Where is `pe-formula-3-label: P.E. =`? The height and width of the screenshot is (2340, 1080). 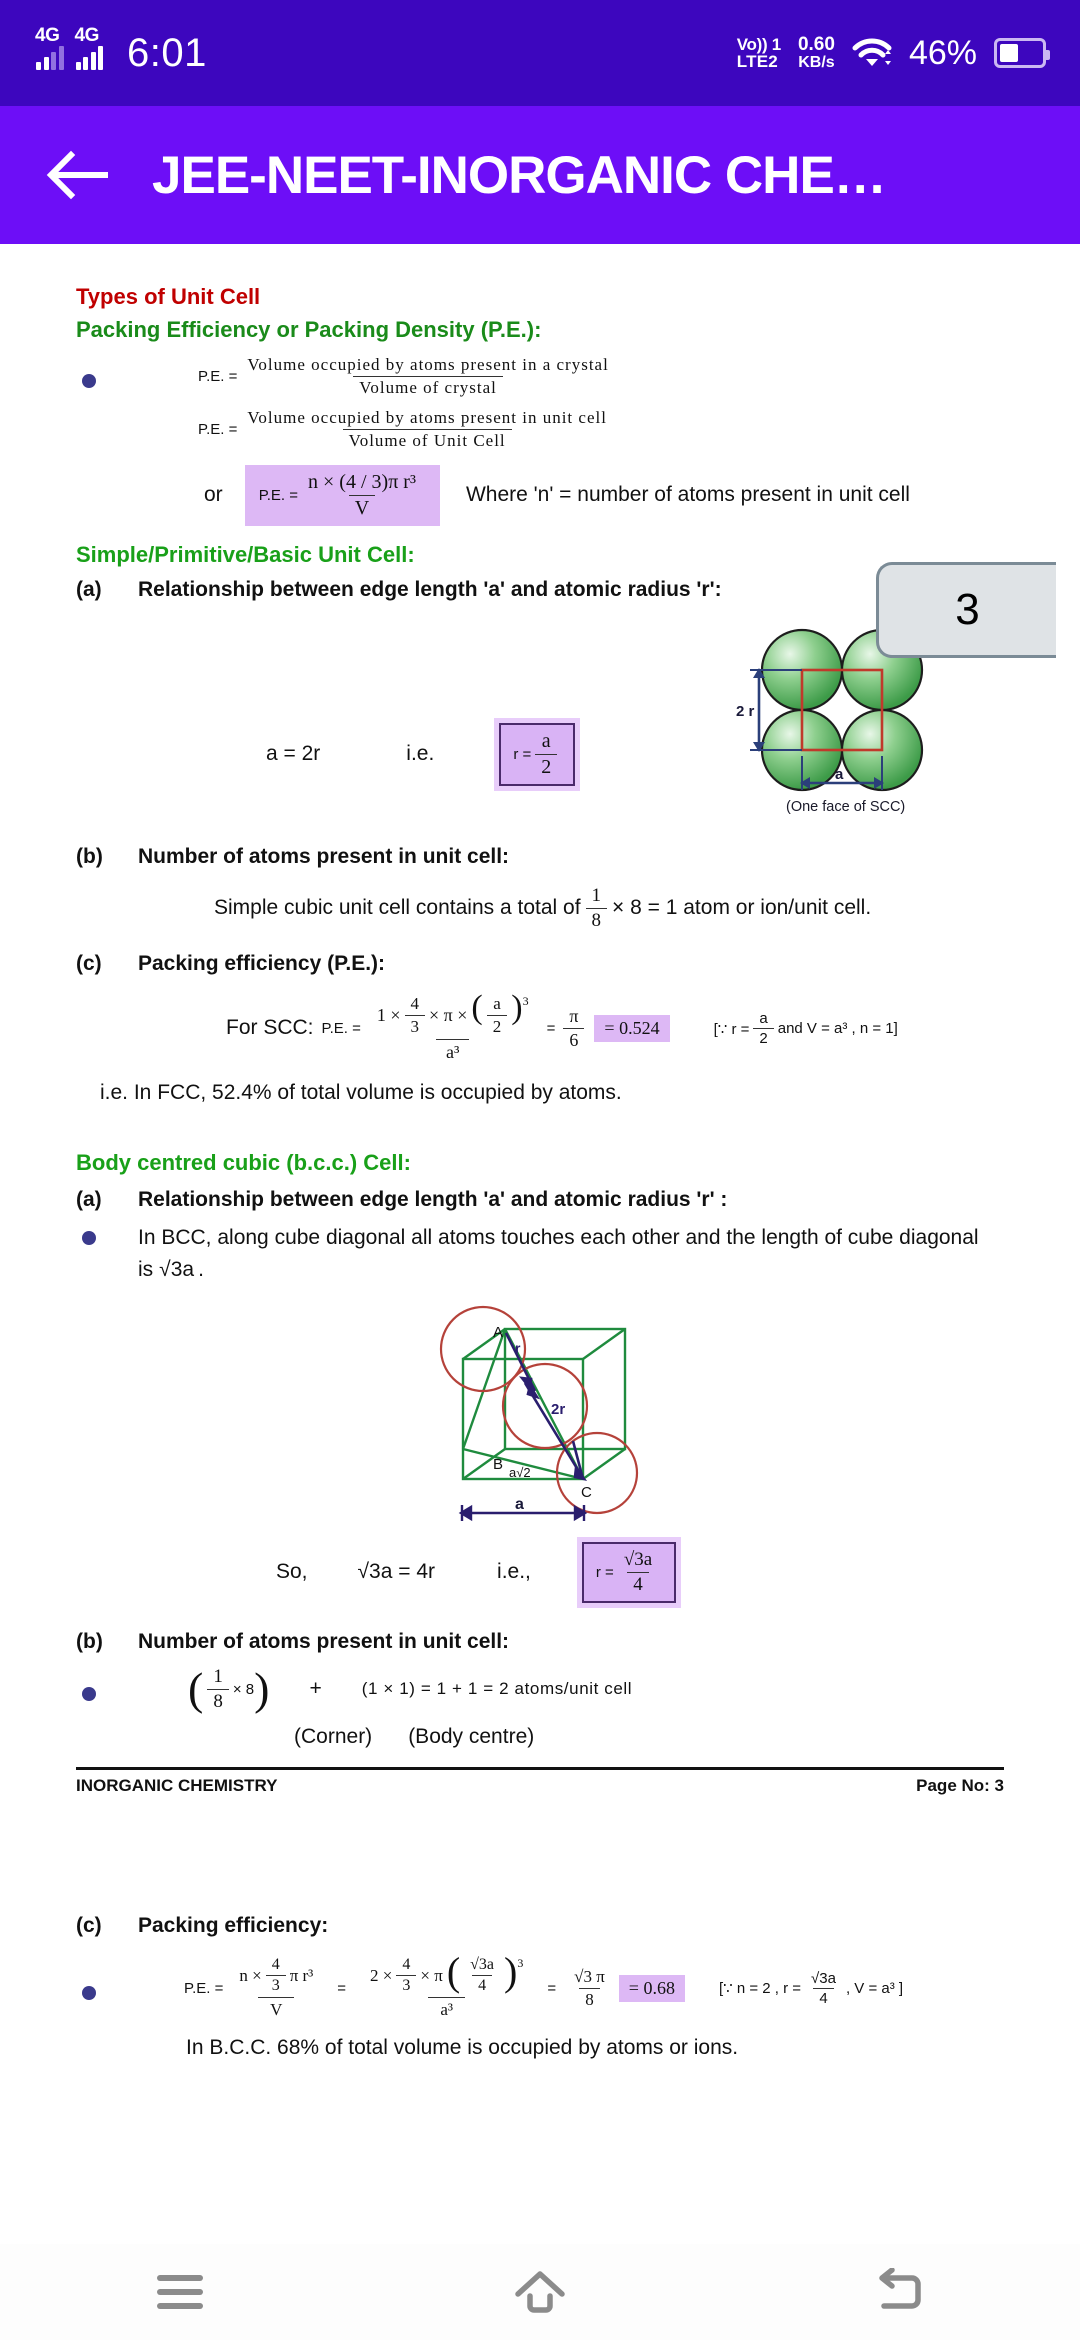 pe-formula-3-label: P.E. = is located at coordinates (278, 495).